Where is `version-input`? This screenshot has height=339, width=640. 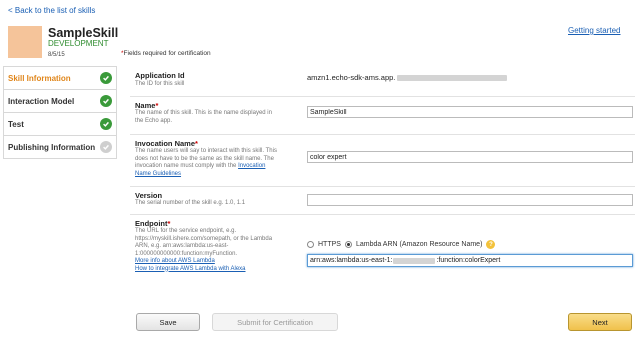
version-input is located at coordinates (470, 200).